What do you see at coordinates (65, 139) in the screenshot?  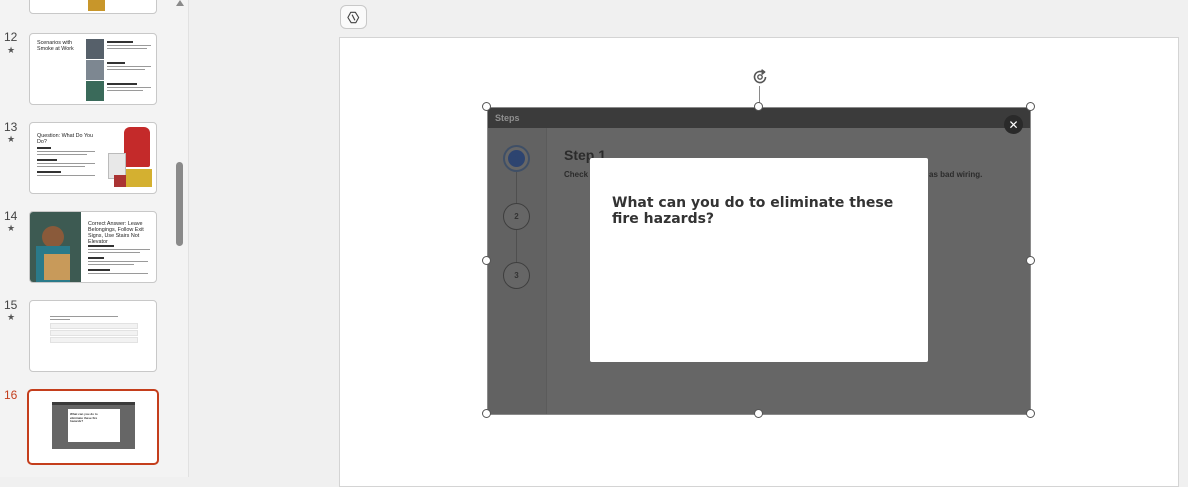 I see `thumbnail-title: Question: What Do You Do?` at bounding box center [65, 139].